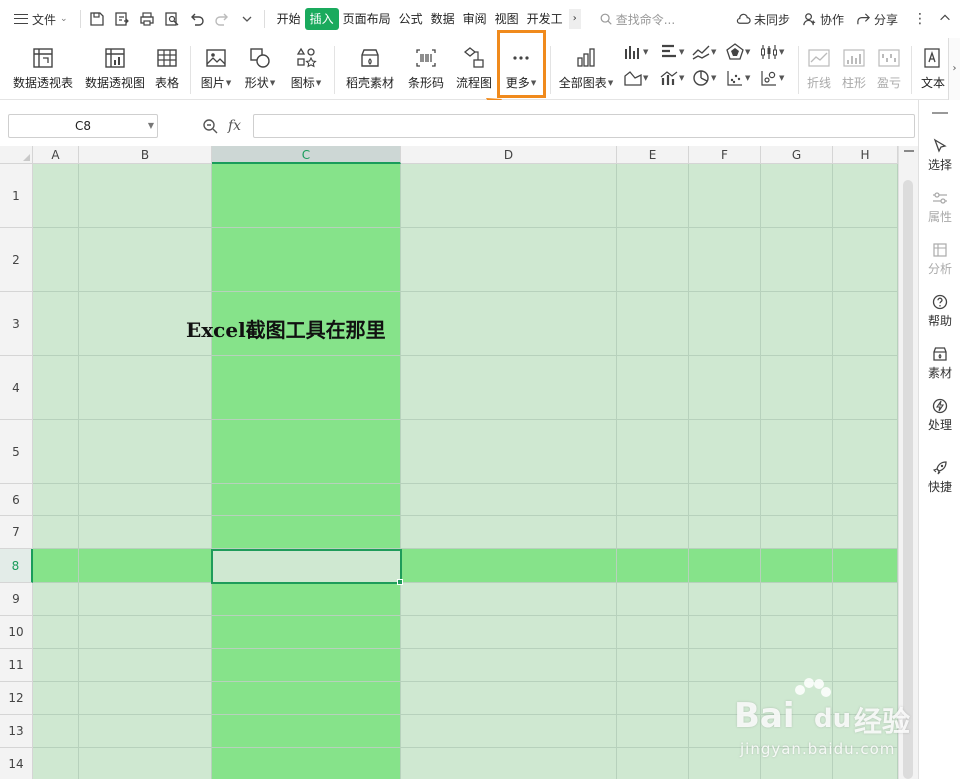 The height and width of the screenshot is (779, 960). I want to click on side-analysis-label: 分析, so click(939, 269).